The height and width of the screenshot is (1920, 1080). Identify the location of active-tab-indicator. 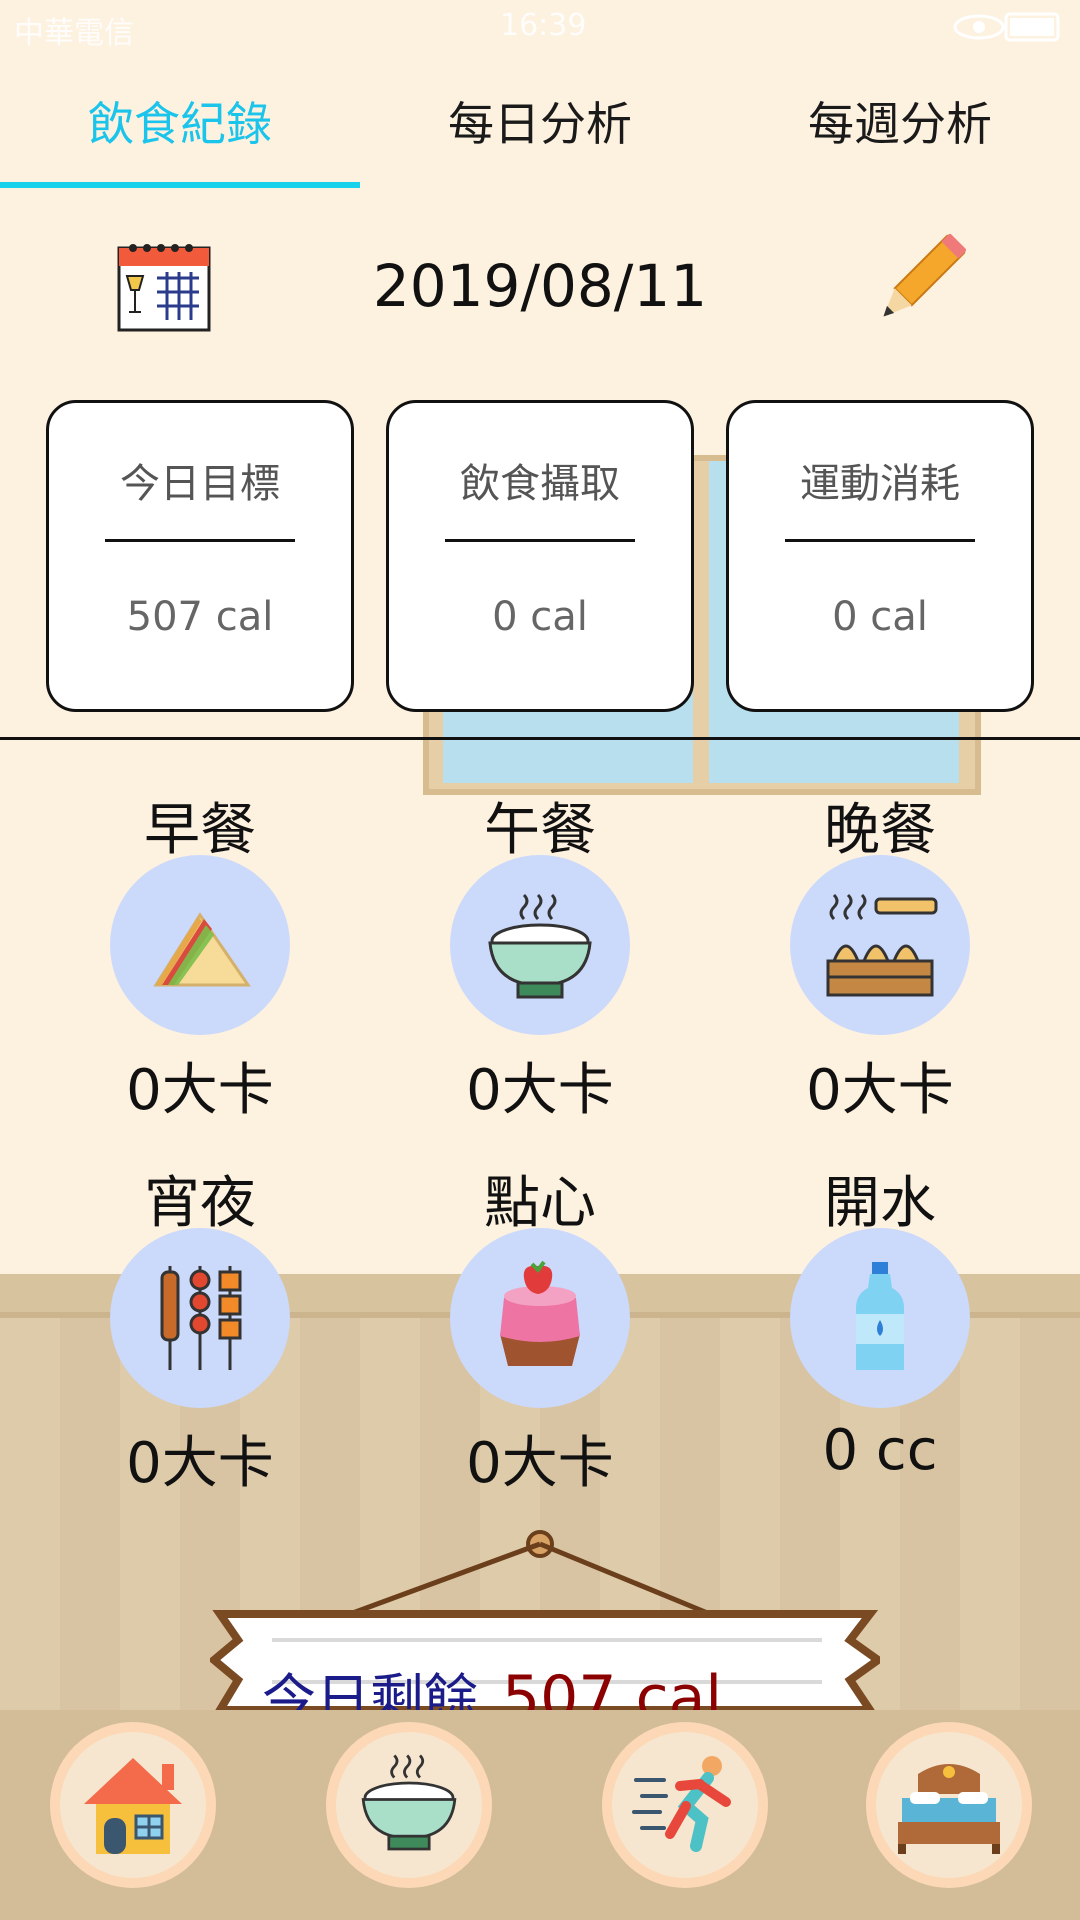
(180, 185).